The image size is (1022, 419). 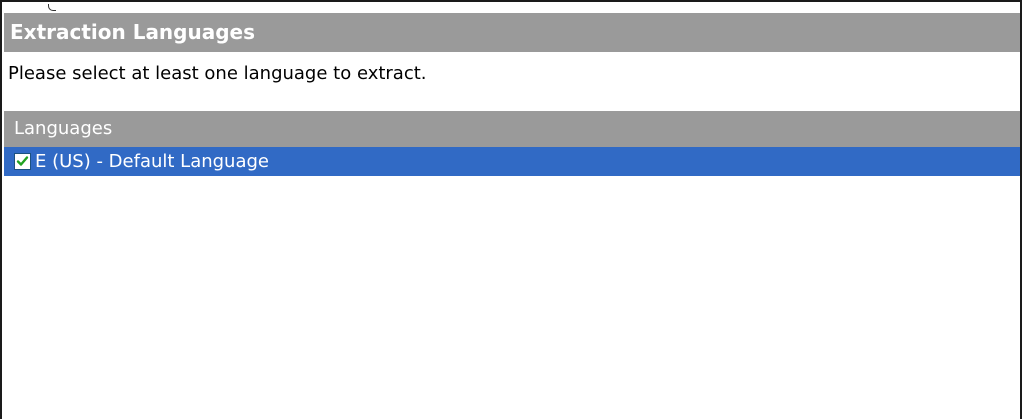 What do you see at coordinates (512, 129) in the screenshot?
I see `languages-column-header: Languages` at bounding box center [512, 129].